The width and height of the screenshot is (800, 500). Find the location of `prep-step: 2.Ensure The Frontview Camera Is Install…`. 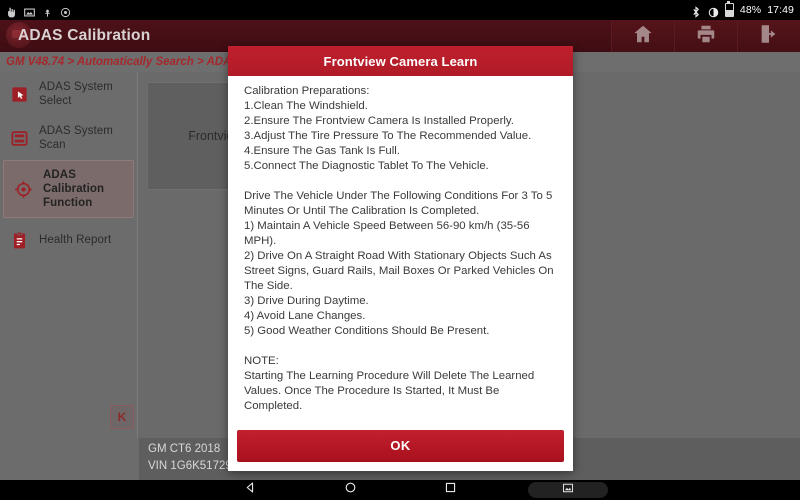

prep-step: 2.Ensure The Frontview Camera Is Install… is located at coordinates (379, 121).